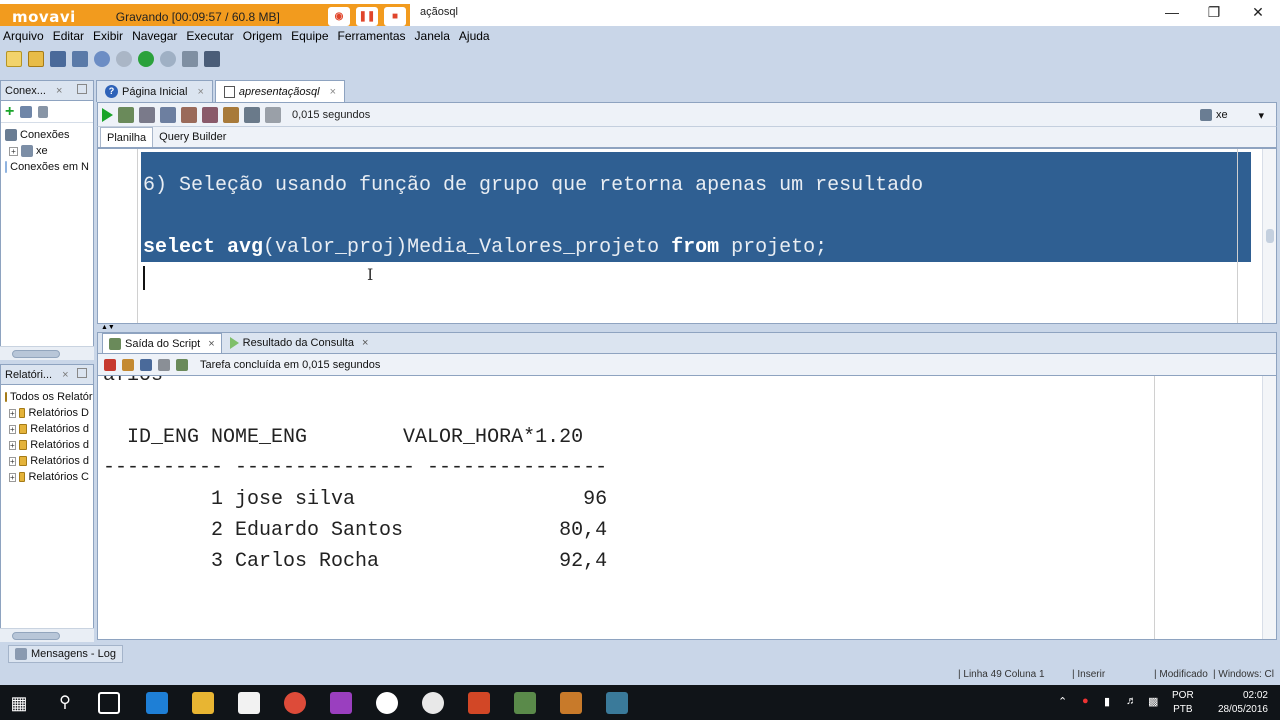  Describe the element at coordinates (110, 364) in the screenshot. I see `pin-icon` at that location.